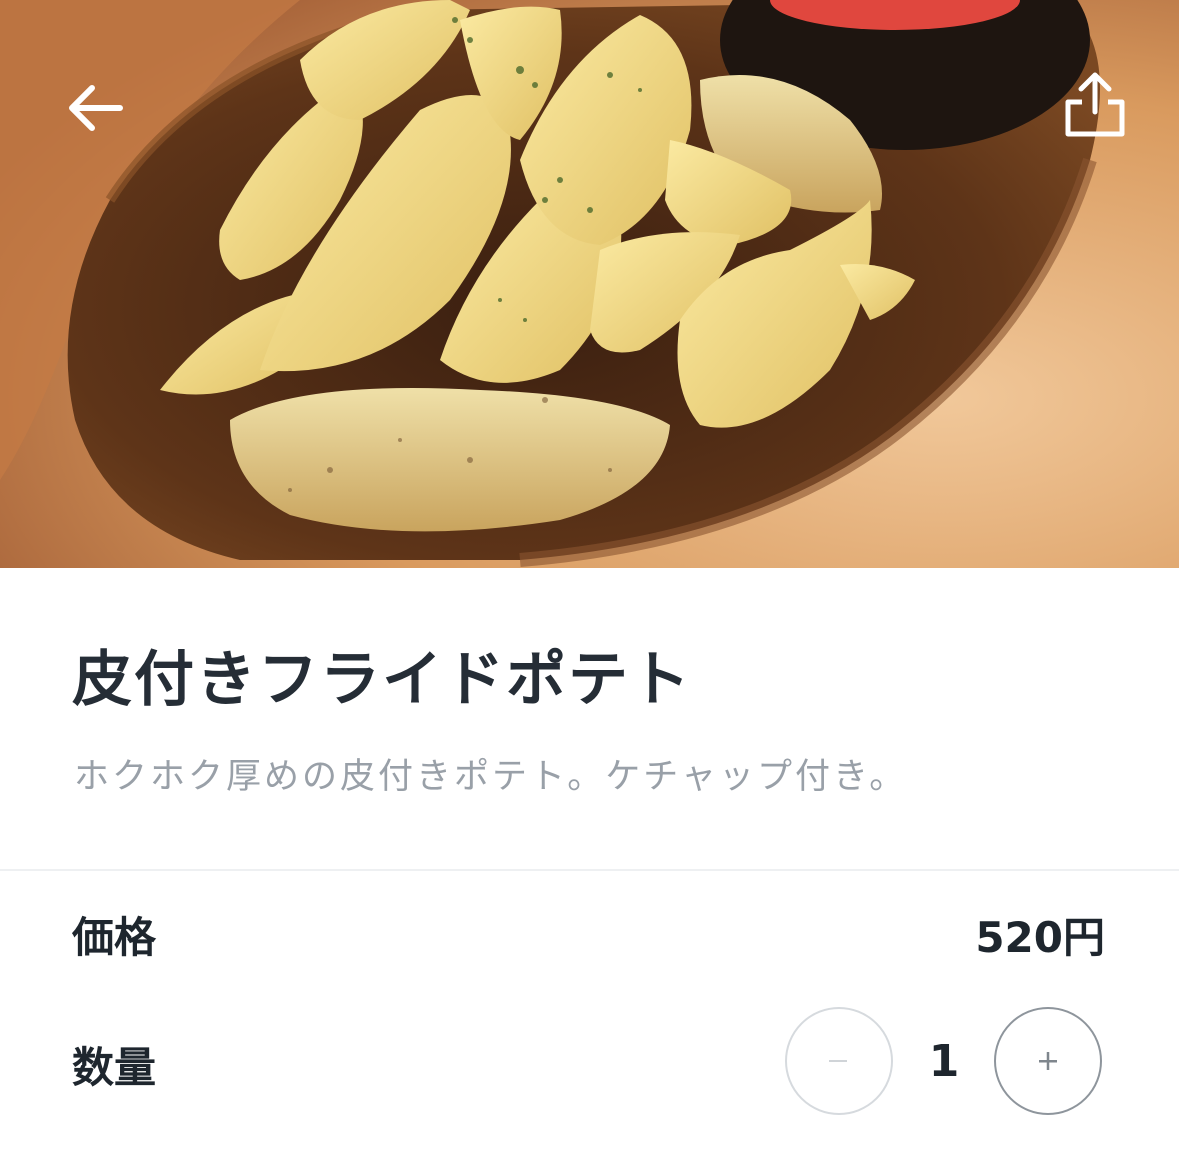  I want to click on arrow-left-icon, so click(96, 108).